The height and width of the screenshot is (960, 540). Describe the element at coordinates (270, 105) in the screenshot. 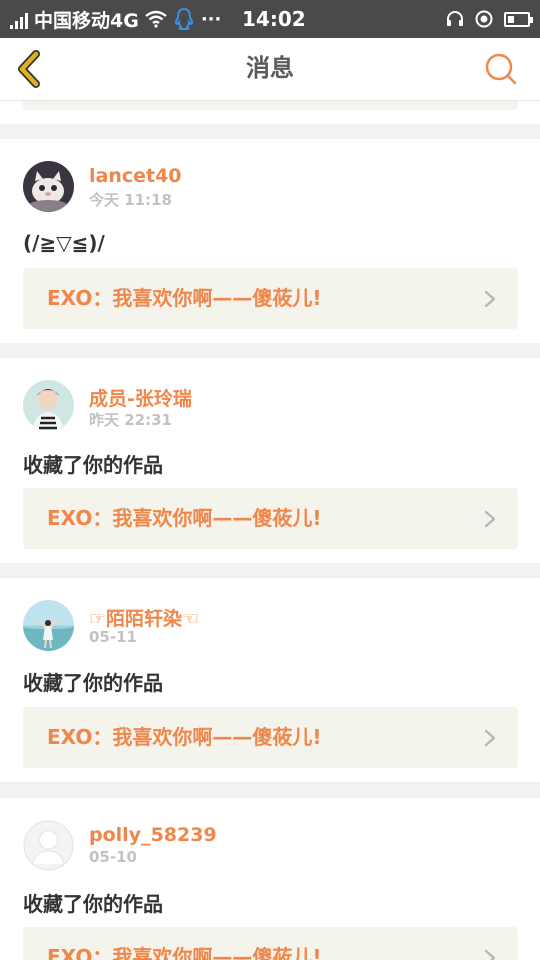

I see `work-link-partial` at that location.